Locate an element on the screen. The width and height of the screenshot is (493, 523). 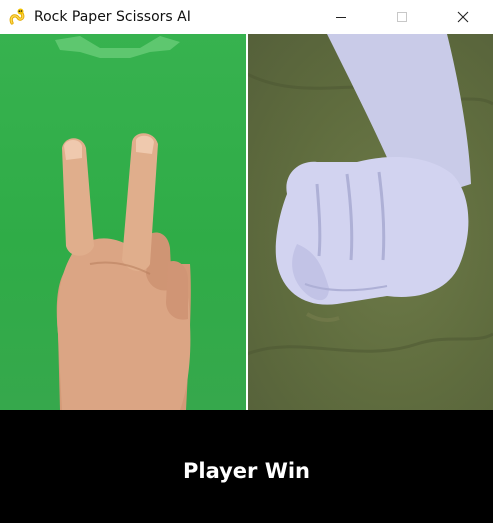
close-button is located at coordinates (462, 17).